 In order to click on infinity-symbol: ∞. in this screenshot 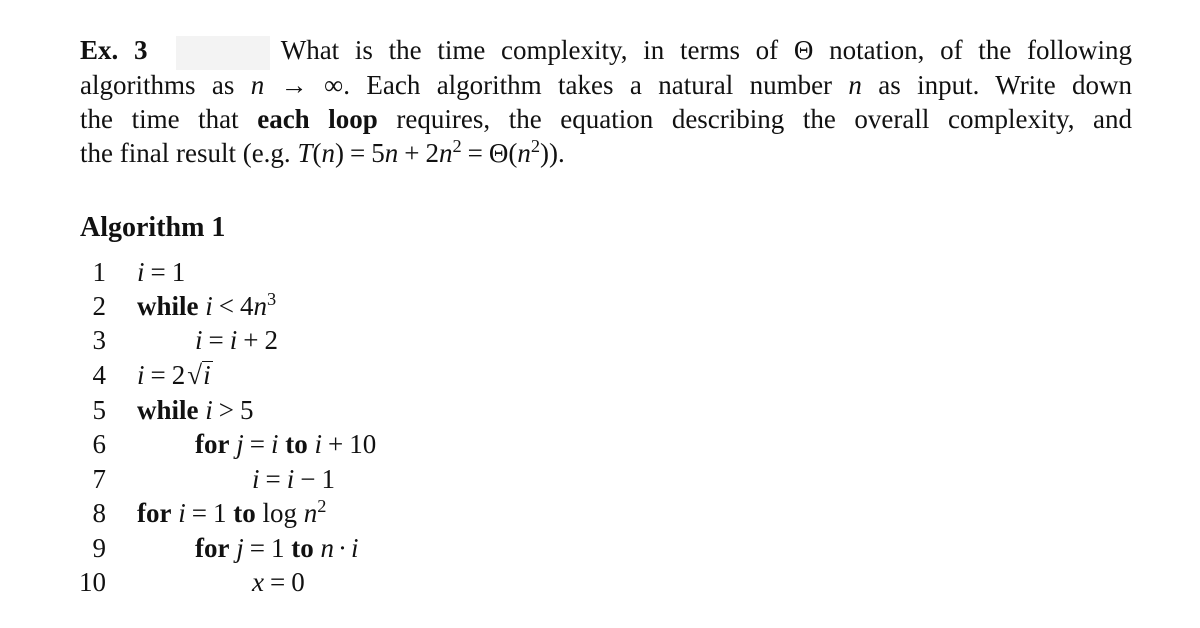, I will do `click(336, 85)`.